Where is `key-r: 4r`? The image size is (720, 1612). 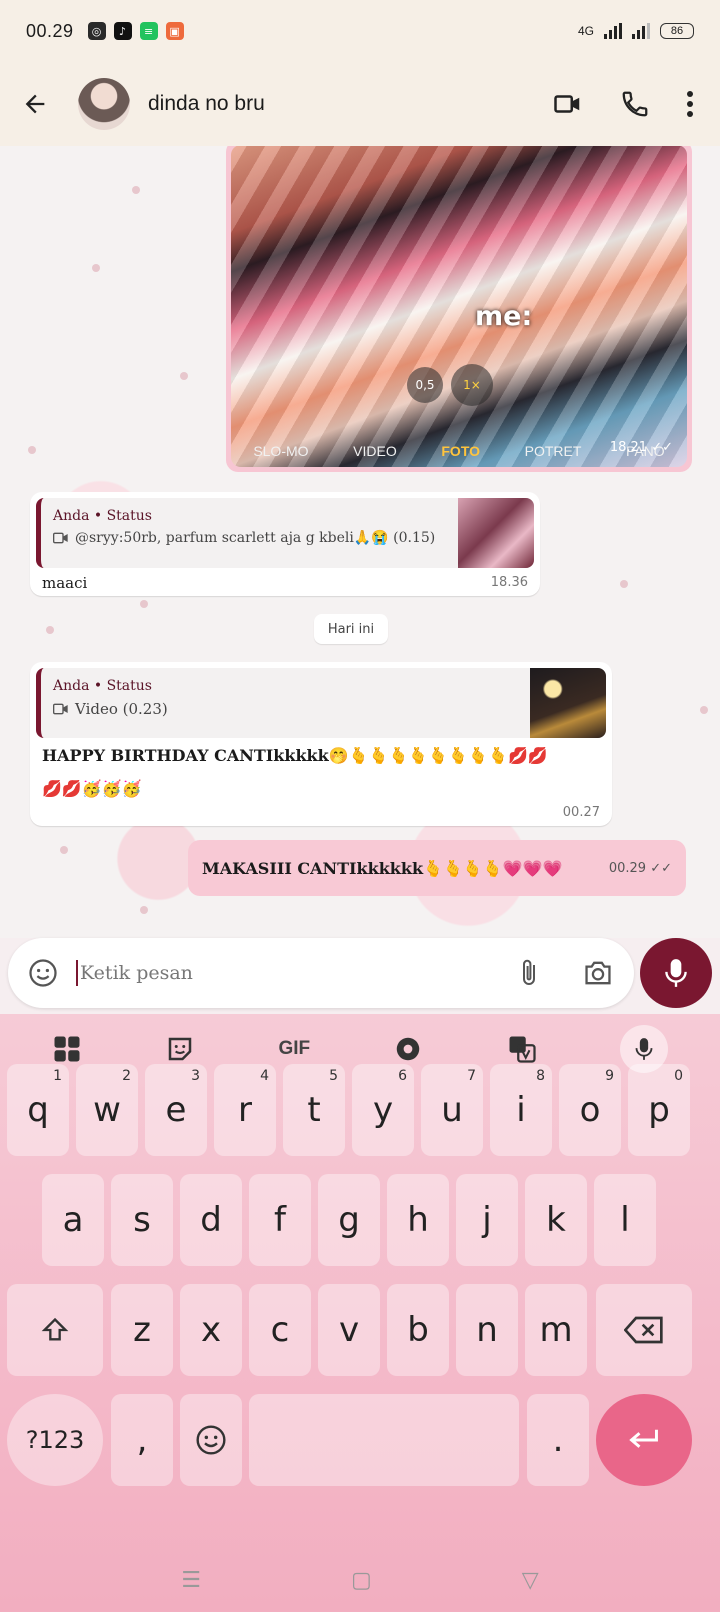
key-r: 4r is located at coordinates (245, 1110).